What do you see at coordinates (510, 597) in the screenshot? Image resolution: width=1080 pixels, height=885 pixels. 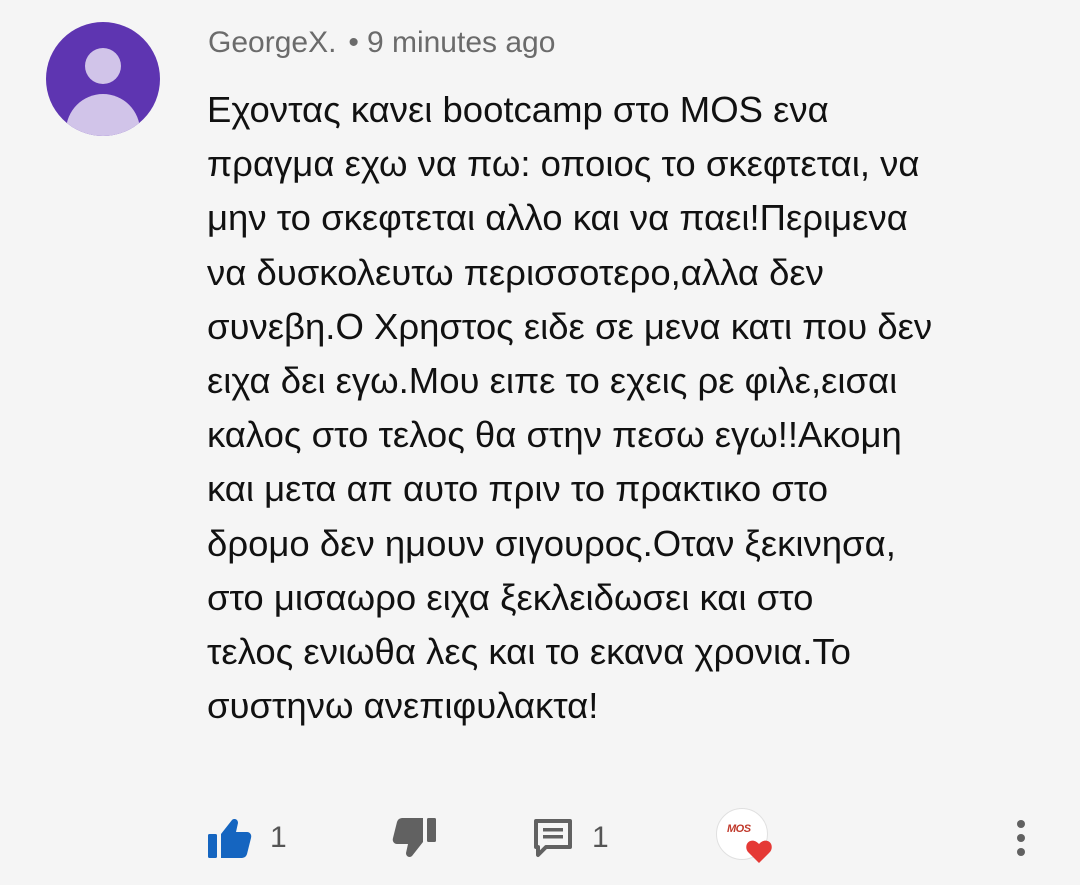 I see `comment-text-line: στο μισαωρο ειχα ξεκλειδωσει και στο` at bounding box center [510, 597].